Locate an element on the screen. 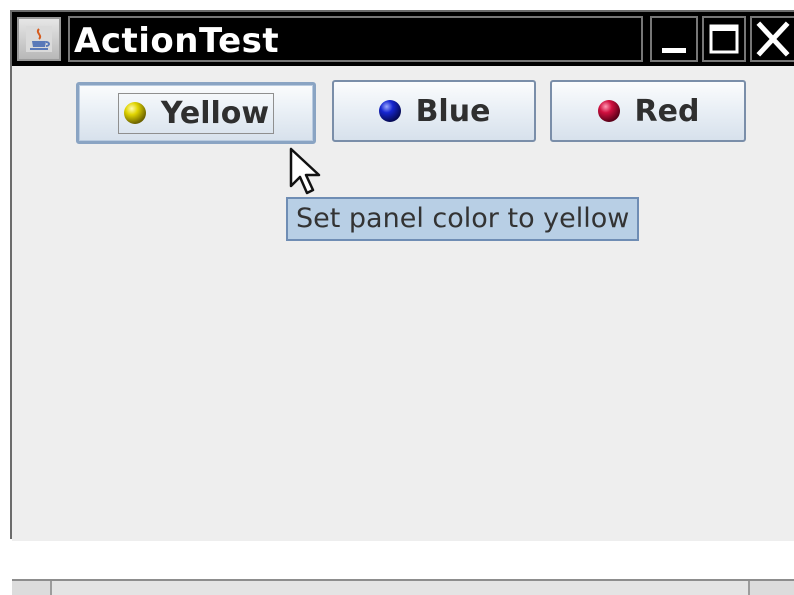 The height and width of the screenshot is (595, 794). focus-indicator: Yellow is located at coordinates (196, 113).